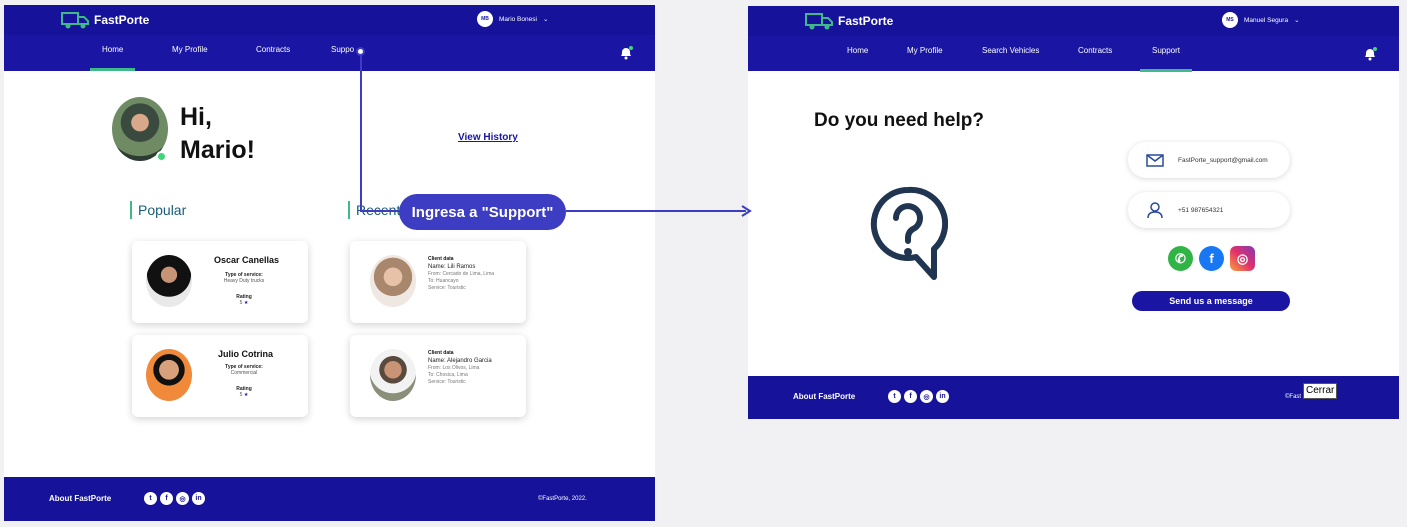 The height and width of the screenshot is (527, 1407). I want to click on user-icon, so click(1155, 210).